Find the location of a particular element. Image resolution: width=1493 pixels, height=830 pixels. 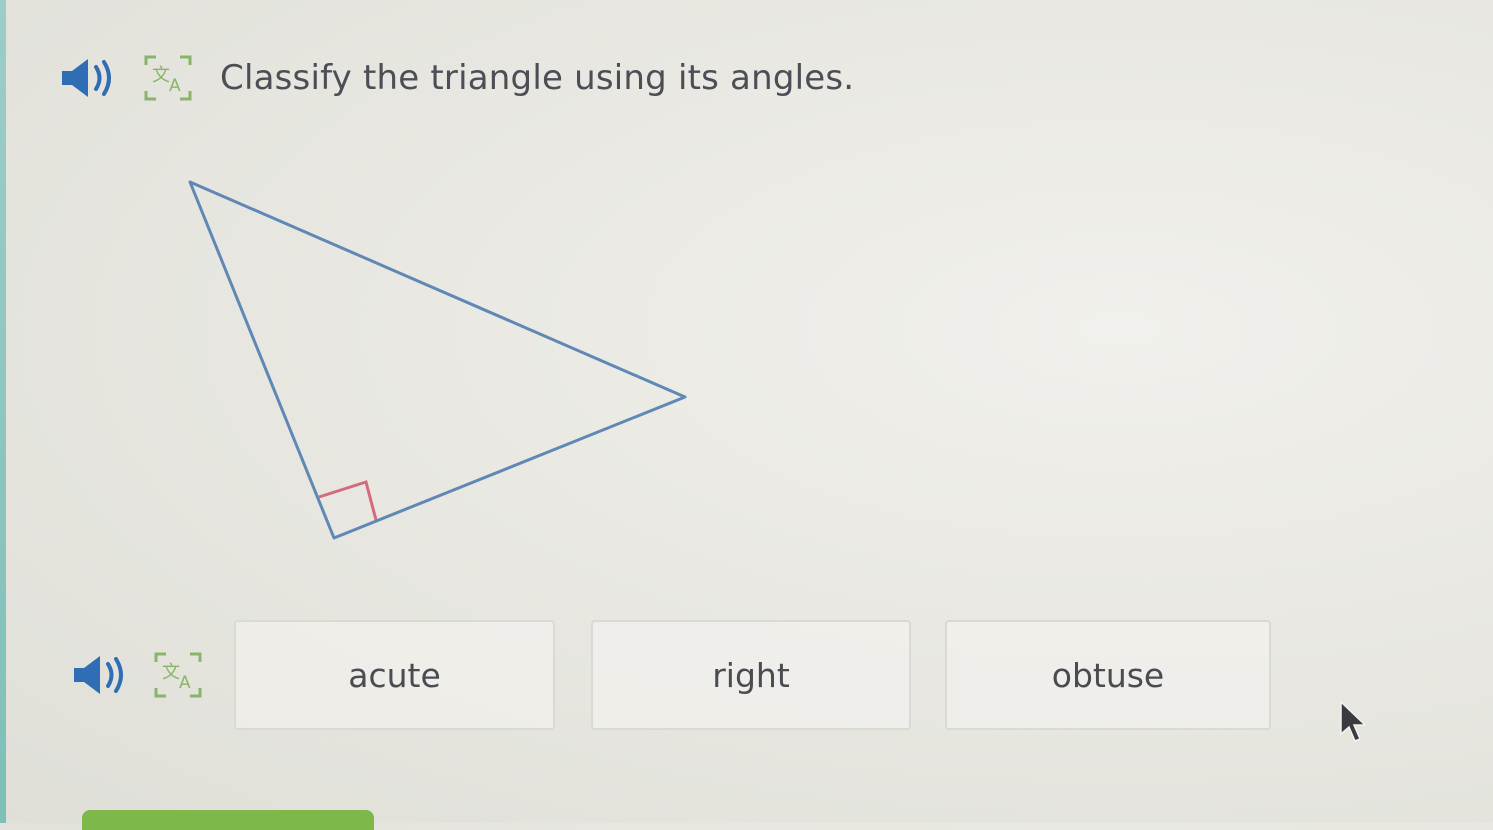

question-translate-button: 文 A is located at coordinates (168, 78).